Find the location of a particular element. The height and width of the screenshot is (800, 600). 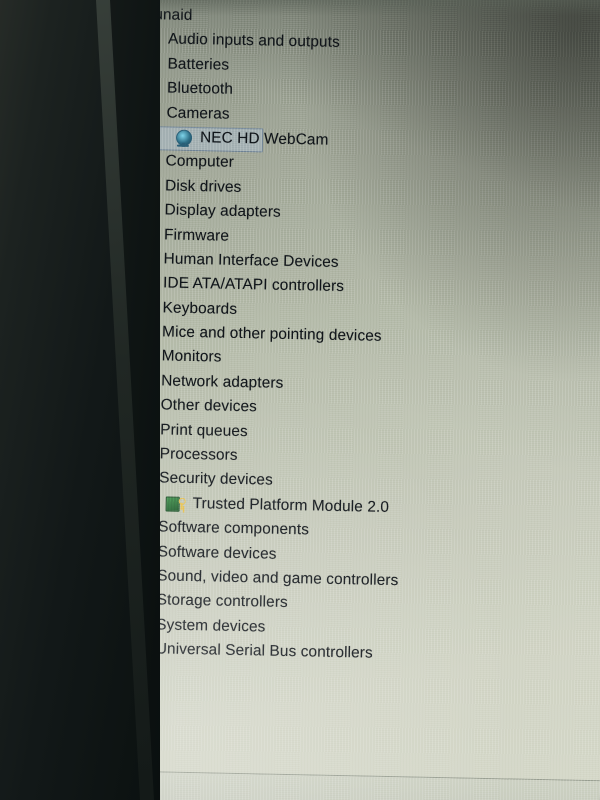

tree-item-label: Human Interface Devices is located at coordinates (251, 260).